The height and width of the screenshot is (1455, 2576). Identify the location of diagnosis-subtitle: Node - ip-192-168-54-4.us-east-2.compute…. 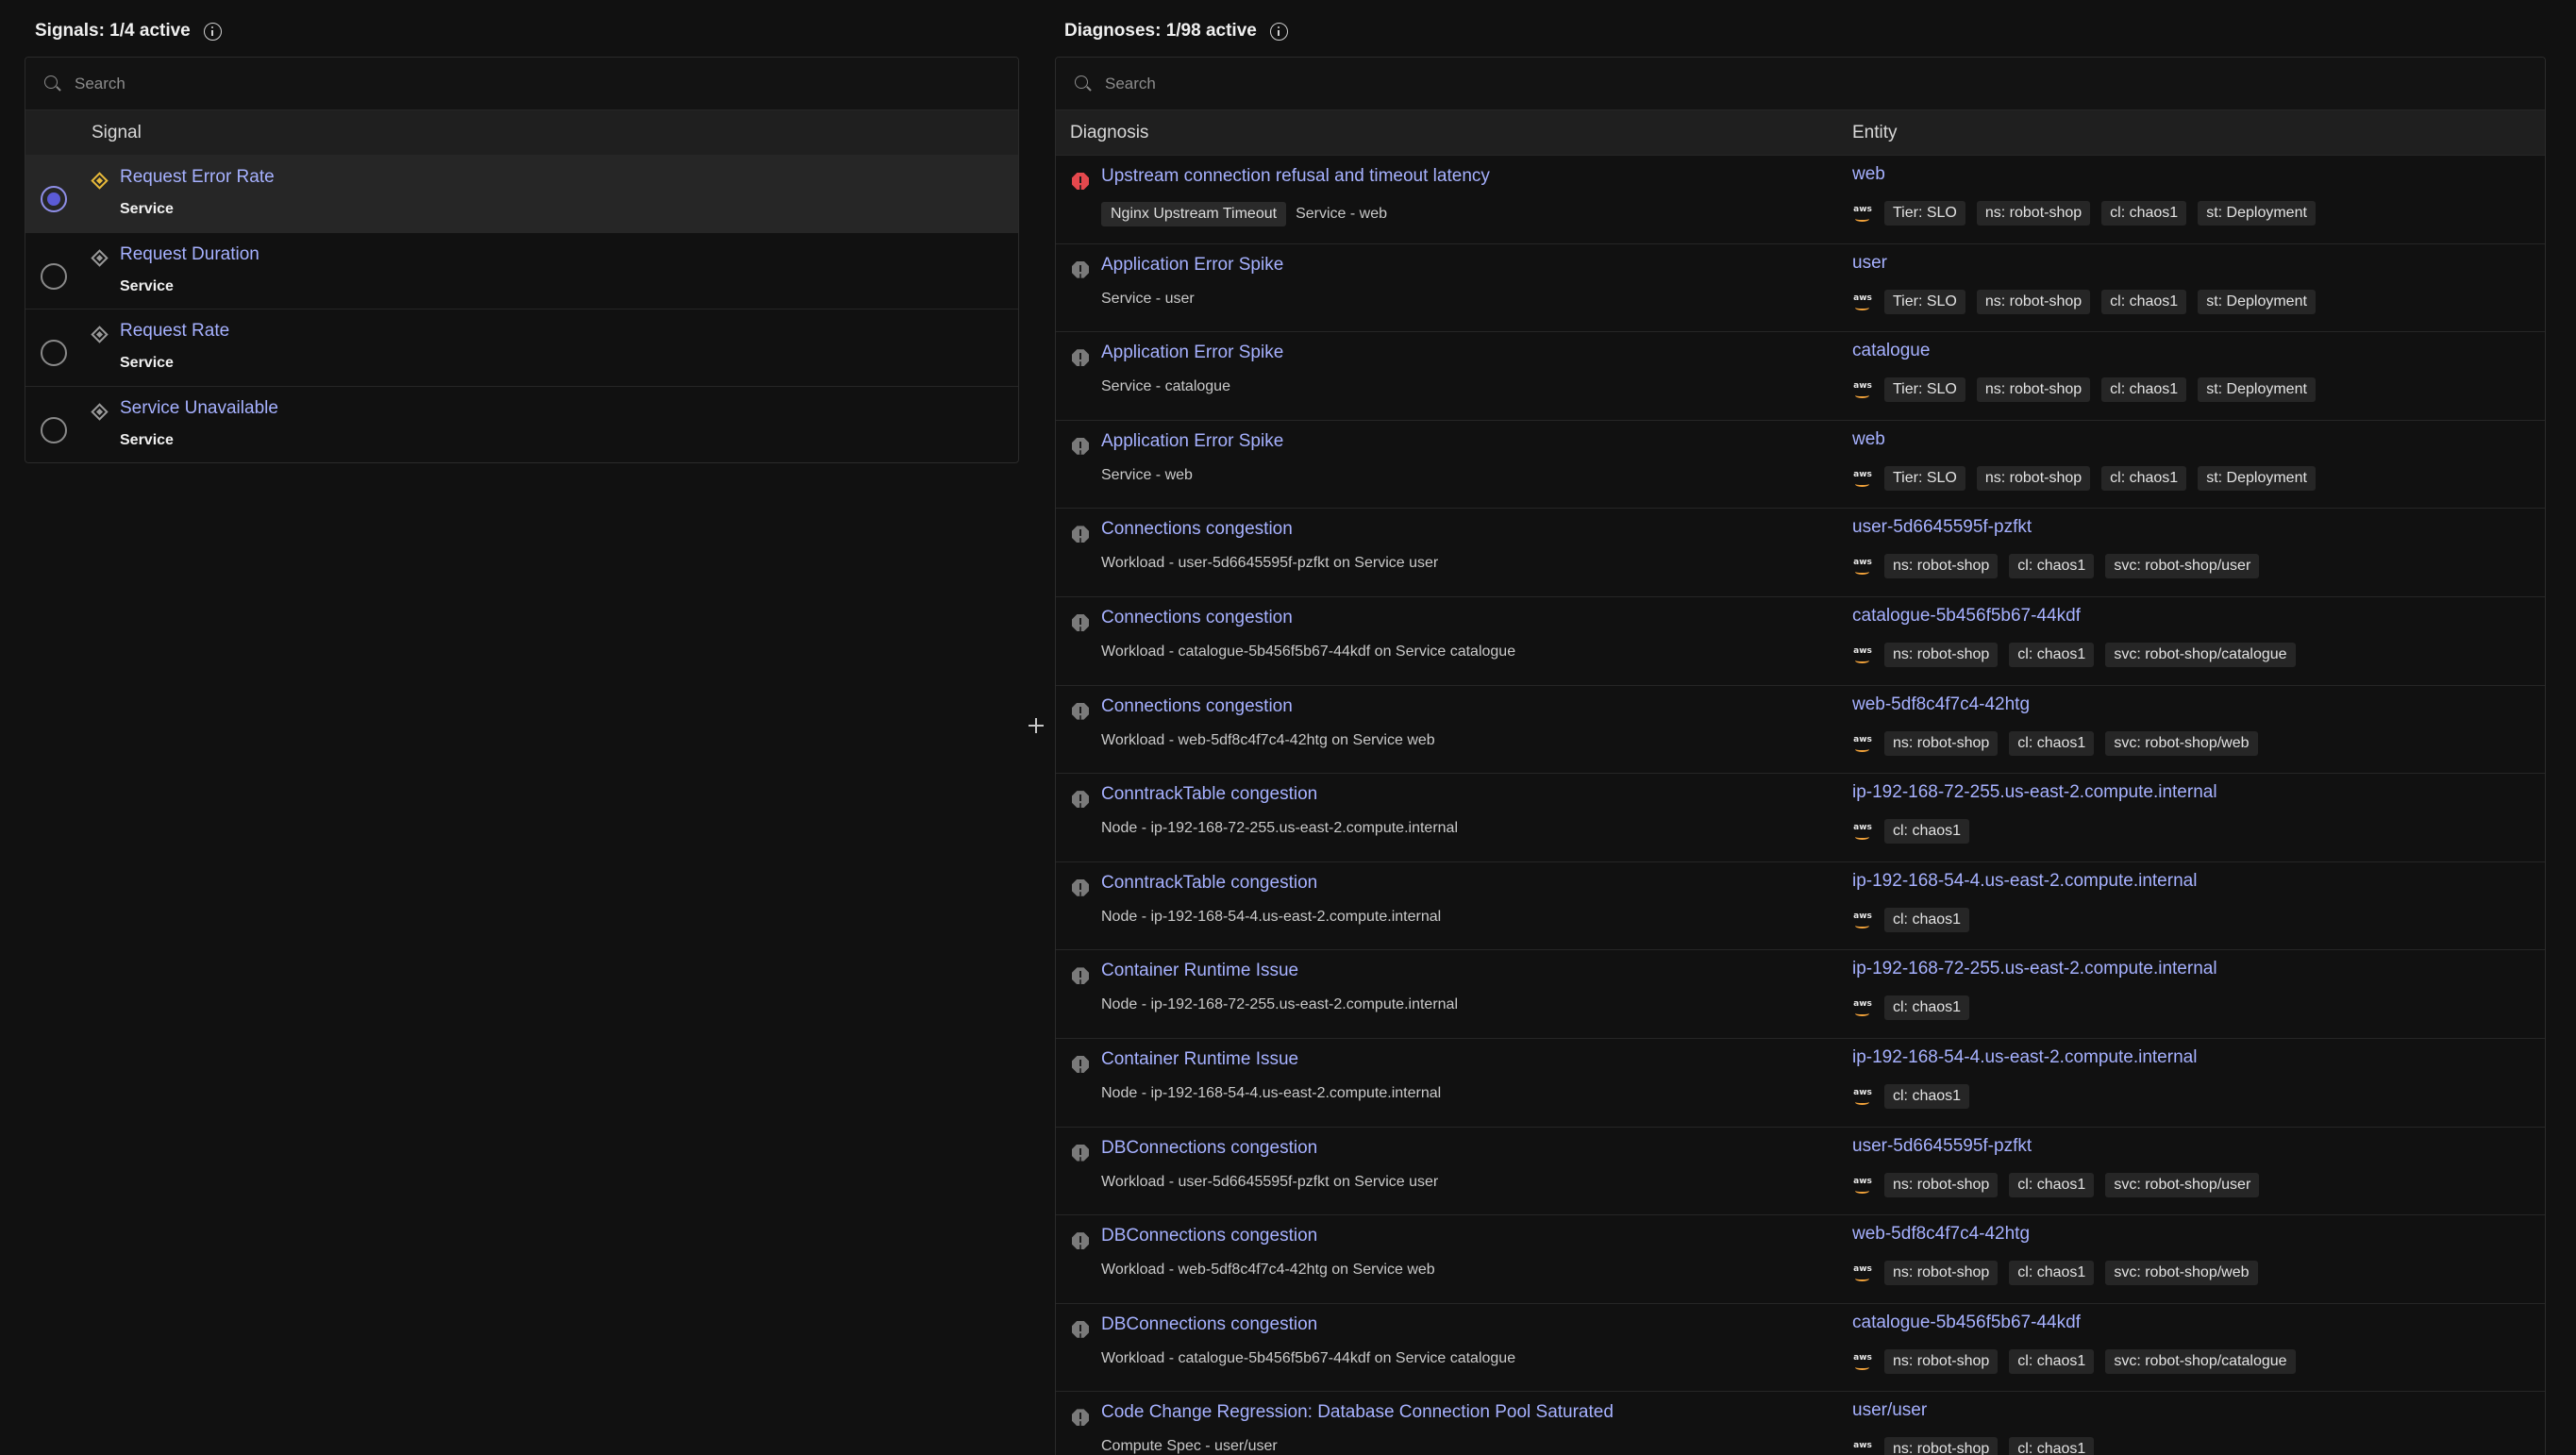
(1271, 917).